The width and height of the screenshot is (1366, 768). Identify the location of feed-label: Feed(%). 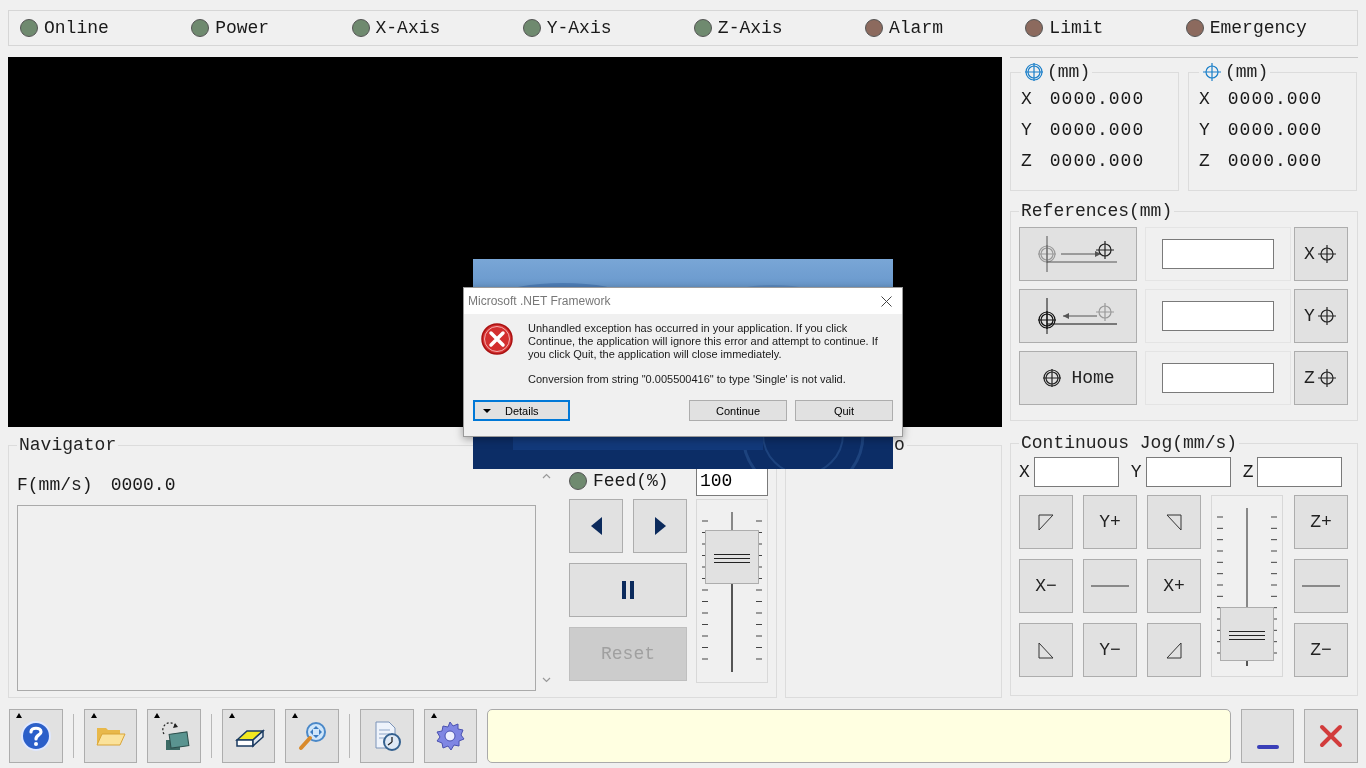
(631, 481).